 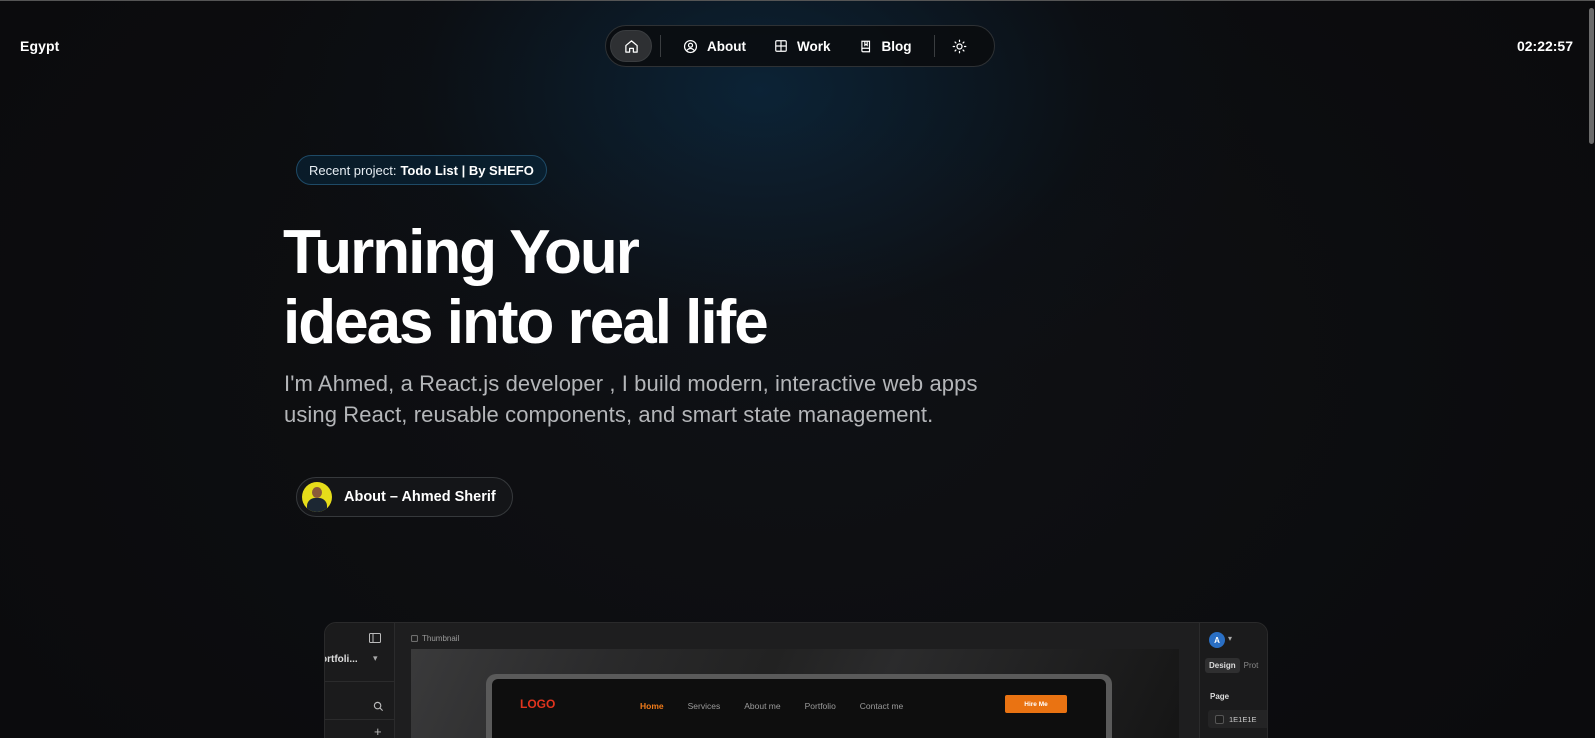 I want to click on plus-icon: +, so click(x=378, y=731).